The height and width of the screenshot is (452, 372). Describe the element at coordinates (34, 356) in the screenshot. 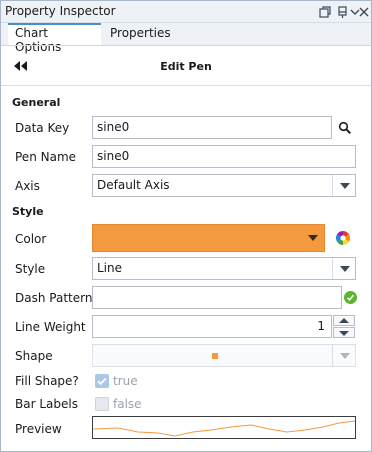

I see `shape-label: Shape` at that location.